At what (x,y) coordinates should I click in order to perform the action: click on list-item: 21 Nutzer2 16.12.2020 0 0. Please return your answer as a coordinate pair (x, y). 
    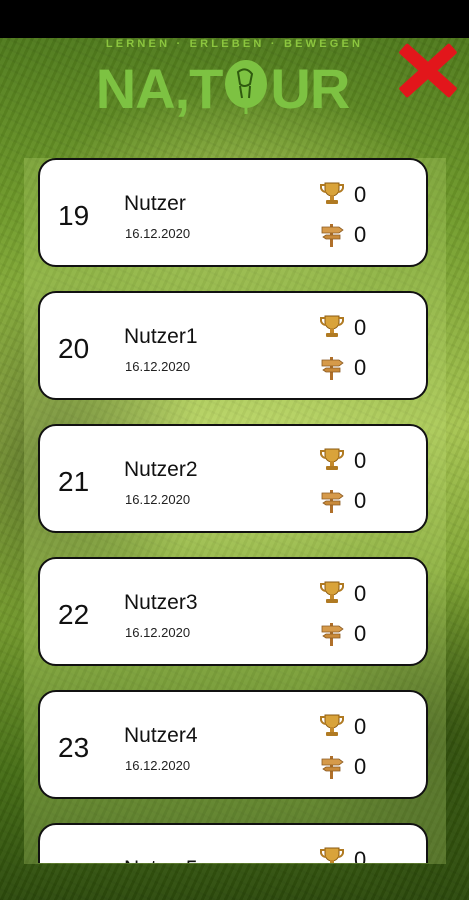
    Looking at the image, I should click on (233, 478).